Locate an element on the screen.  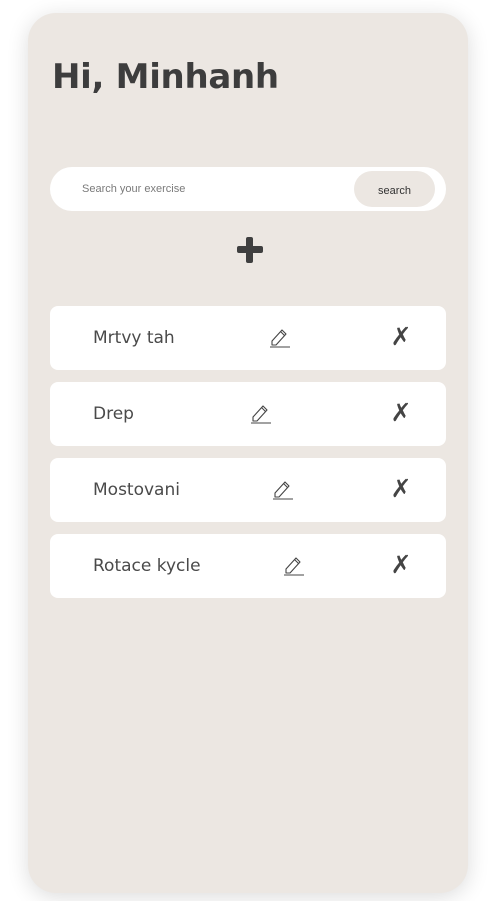
search-button: search is located at coordinates (394, 189).